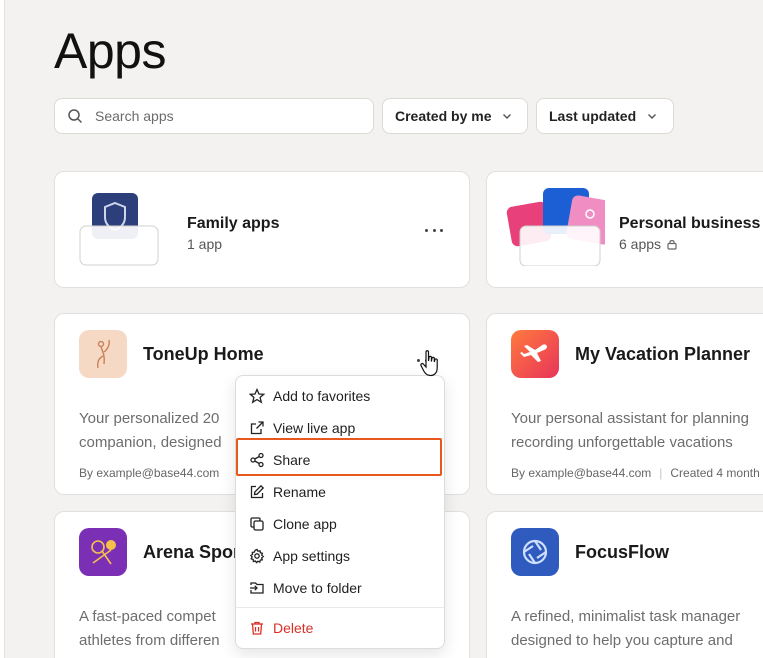 This screenshot has height=658, width=763. I want to click on airplane-icon, so click(534, 353).